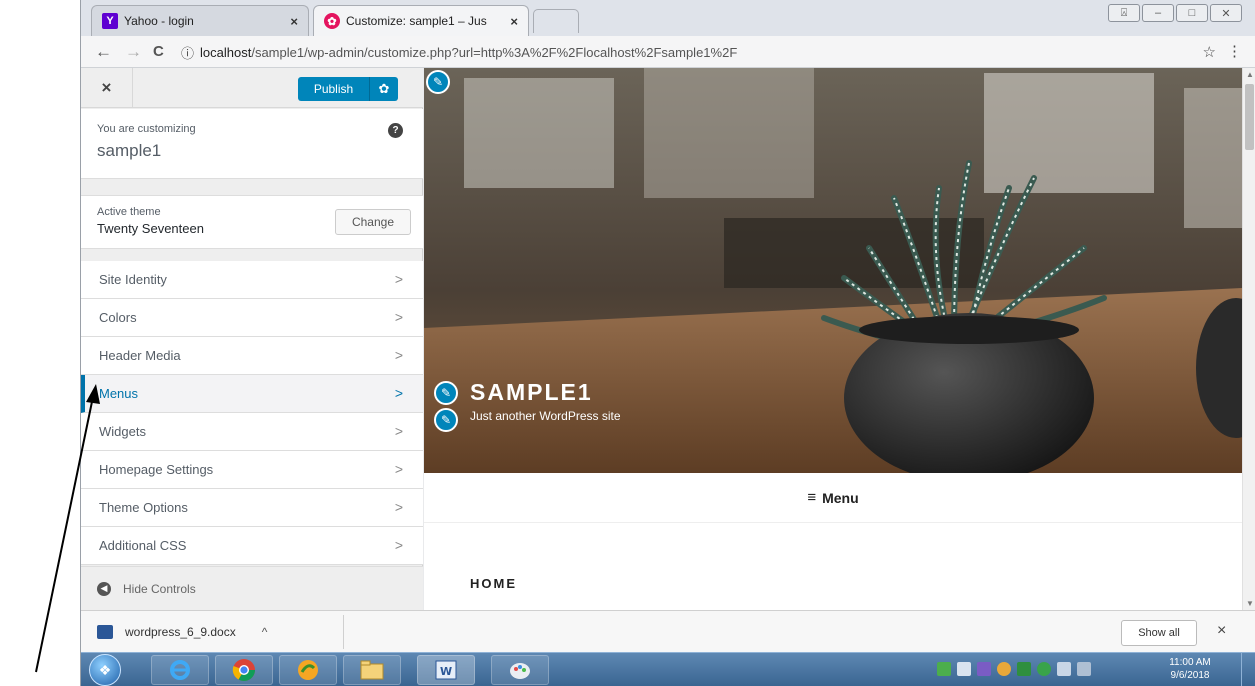 Image resolution: width=1255 pixels, height=686 pixels. What do you see at coordinates (373, 222) in the screenshot?
I see `change-theme-button: Change` at bounding box center [373, 222].